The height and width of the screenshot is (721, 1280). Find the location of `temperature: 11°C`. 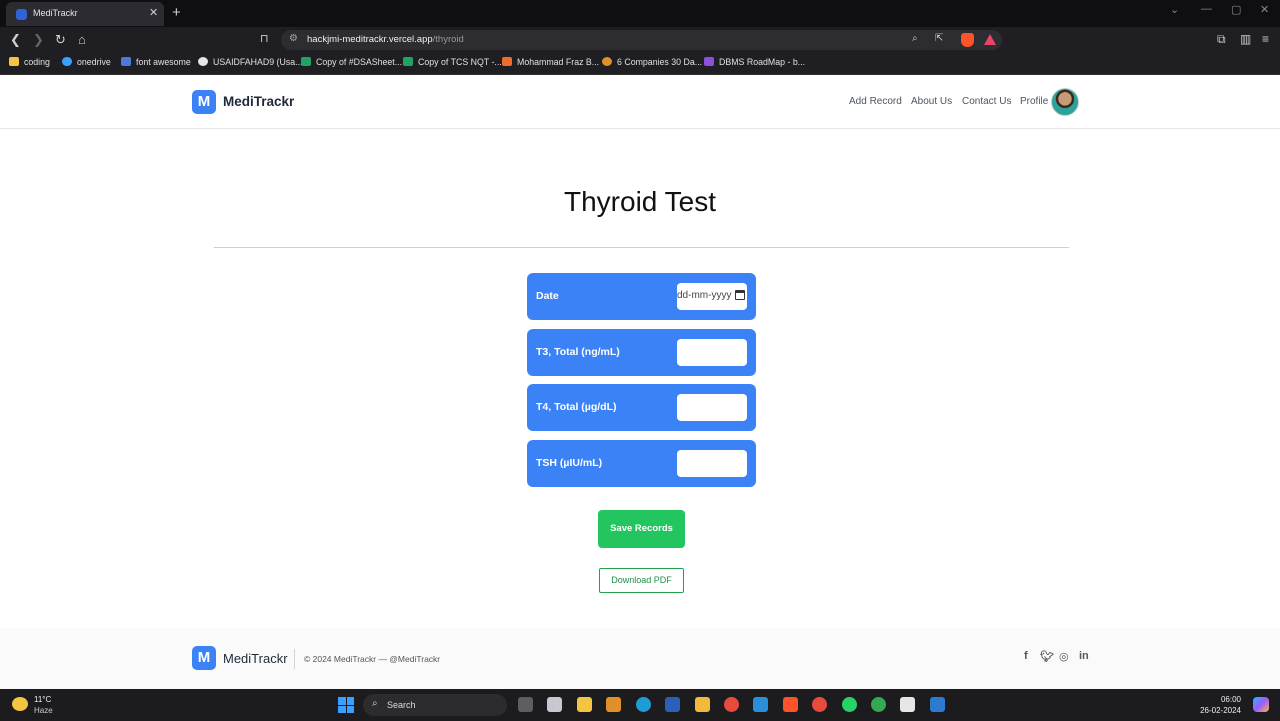

temperature: 11°C is located at coordinates (43, 699).